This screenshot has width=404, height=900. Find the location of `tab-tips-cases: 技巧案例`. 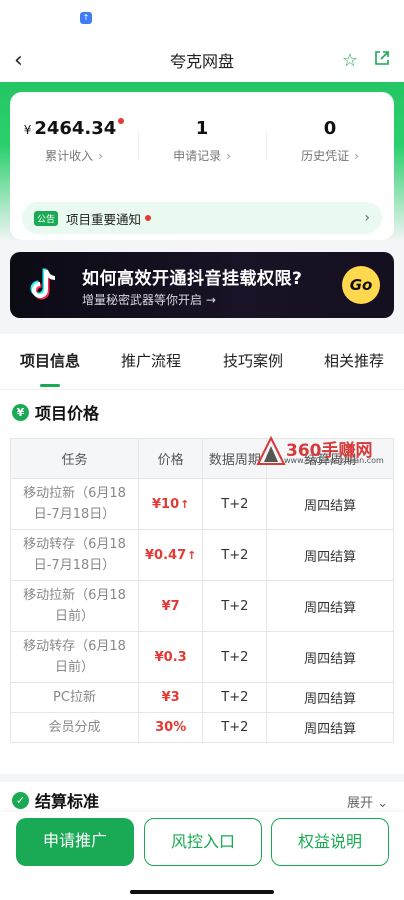

tab-tips-cases: 技巧案例 is located at coordinates (253, 361).